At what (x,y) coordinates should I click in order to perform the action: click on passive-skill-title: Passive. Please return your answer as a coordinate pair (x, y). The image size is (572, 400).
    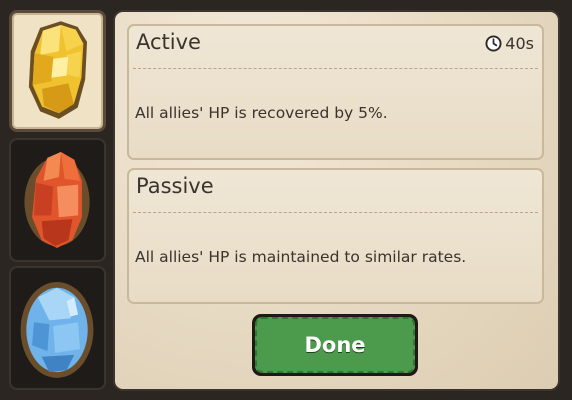
    Looking at the image, I should click on (175, 186).